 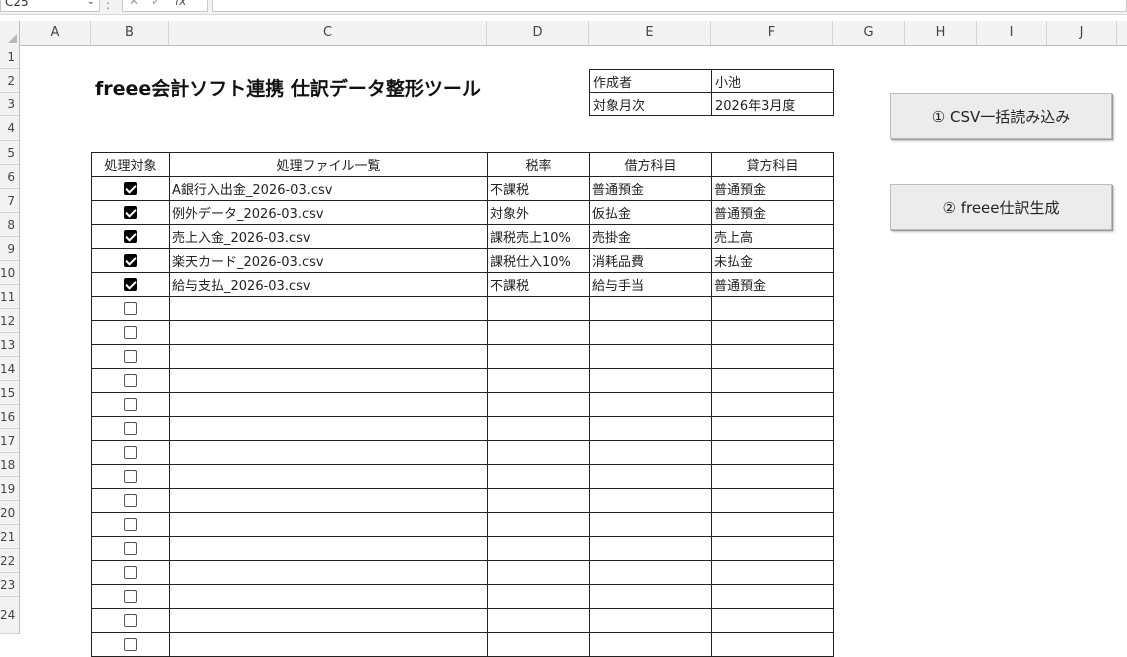 I want to click on row-header-16: 16, so click(x=9, y=417).